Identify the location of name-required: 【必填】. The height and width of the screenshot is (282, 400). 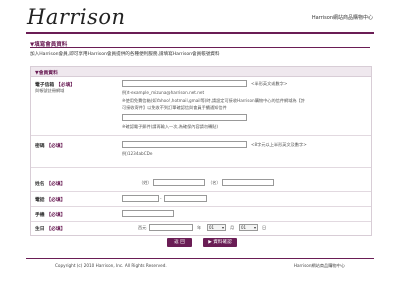
(56, 184).